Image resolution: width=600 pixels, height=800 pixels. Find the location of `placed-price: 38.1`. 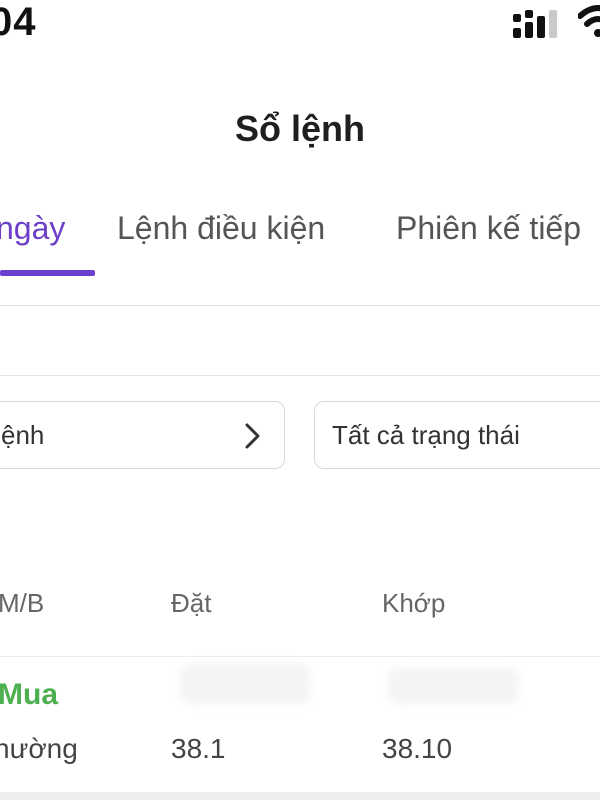

placed-price: 38.1 is located at coordinates (198, 748).